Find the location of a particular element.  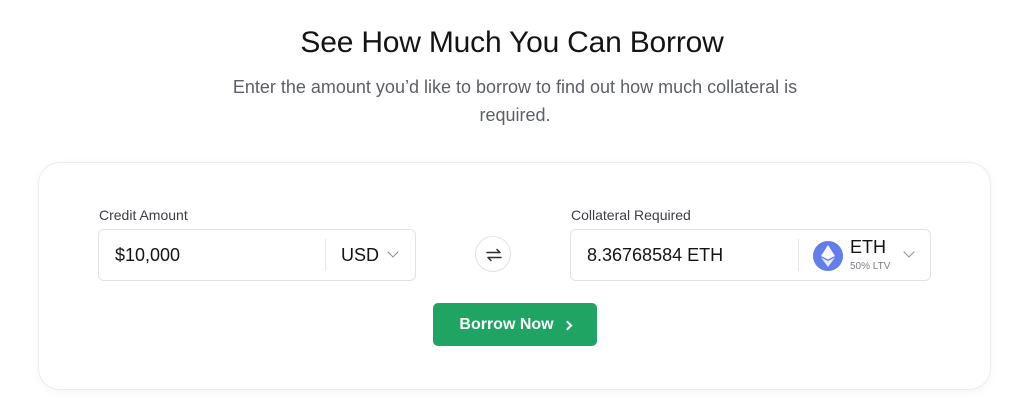

collateral-required-label: Collateral Required is located at coordinates (631, 215).